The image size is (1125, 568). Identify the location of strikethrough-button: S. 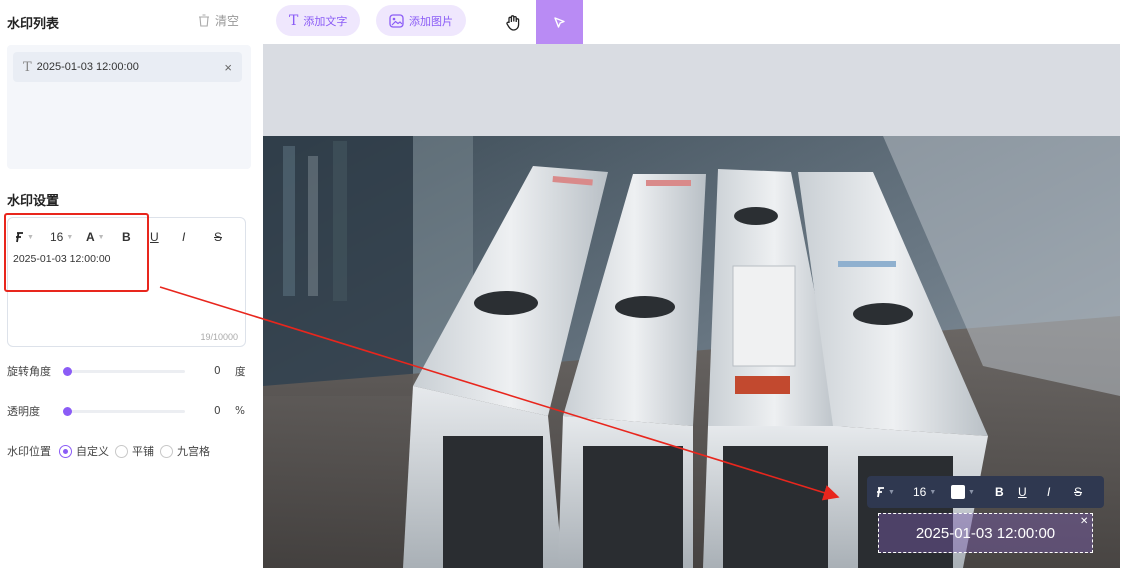
(1081, 492).